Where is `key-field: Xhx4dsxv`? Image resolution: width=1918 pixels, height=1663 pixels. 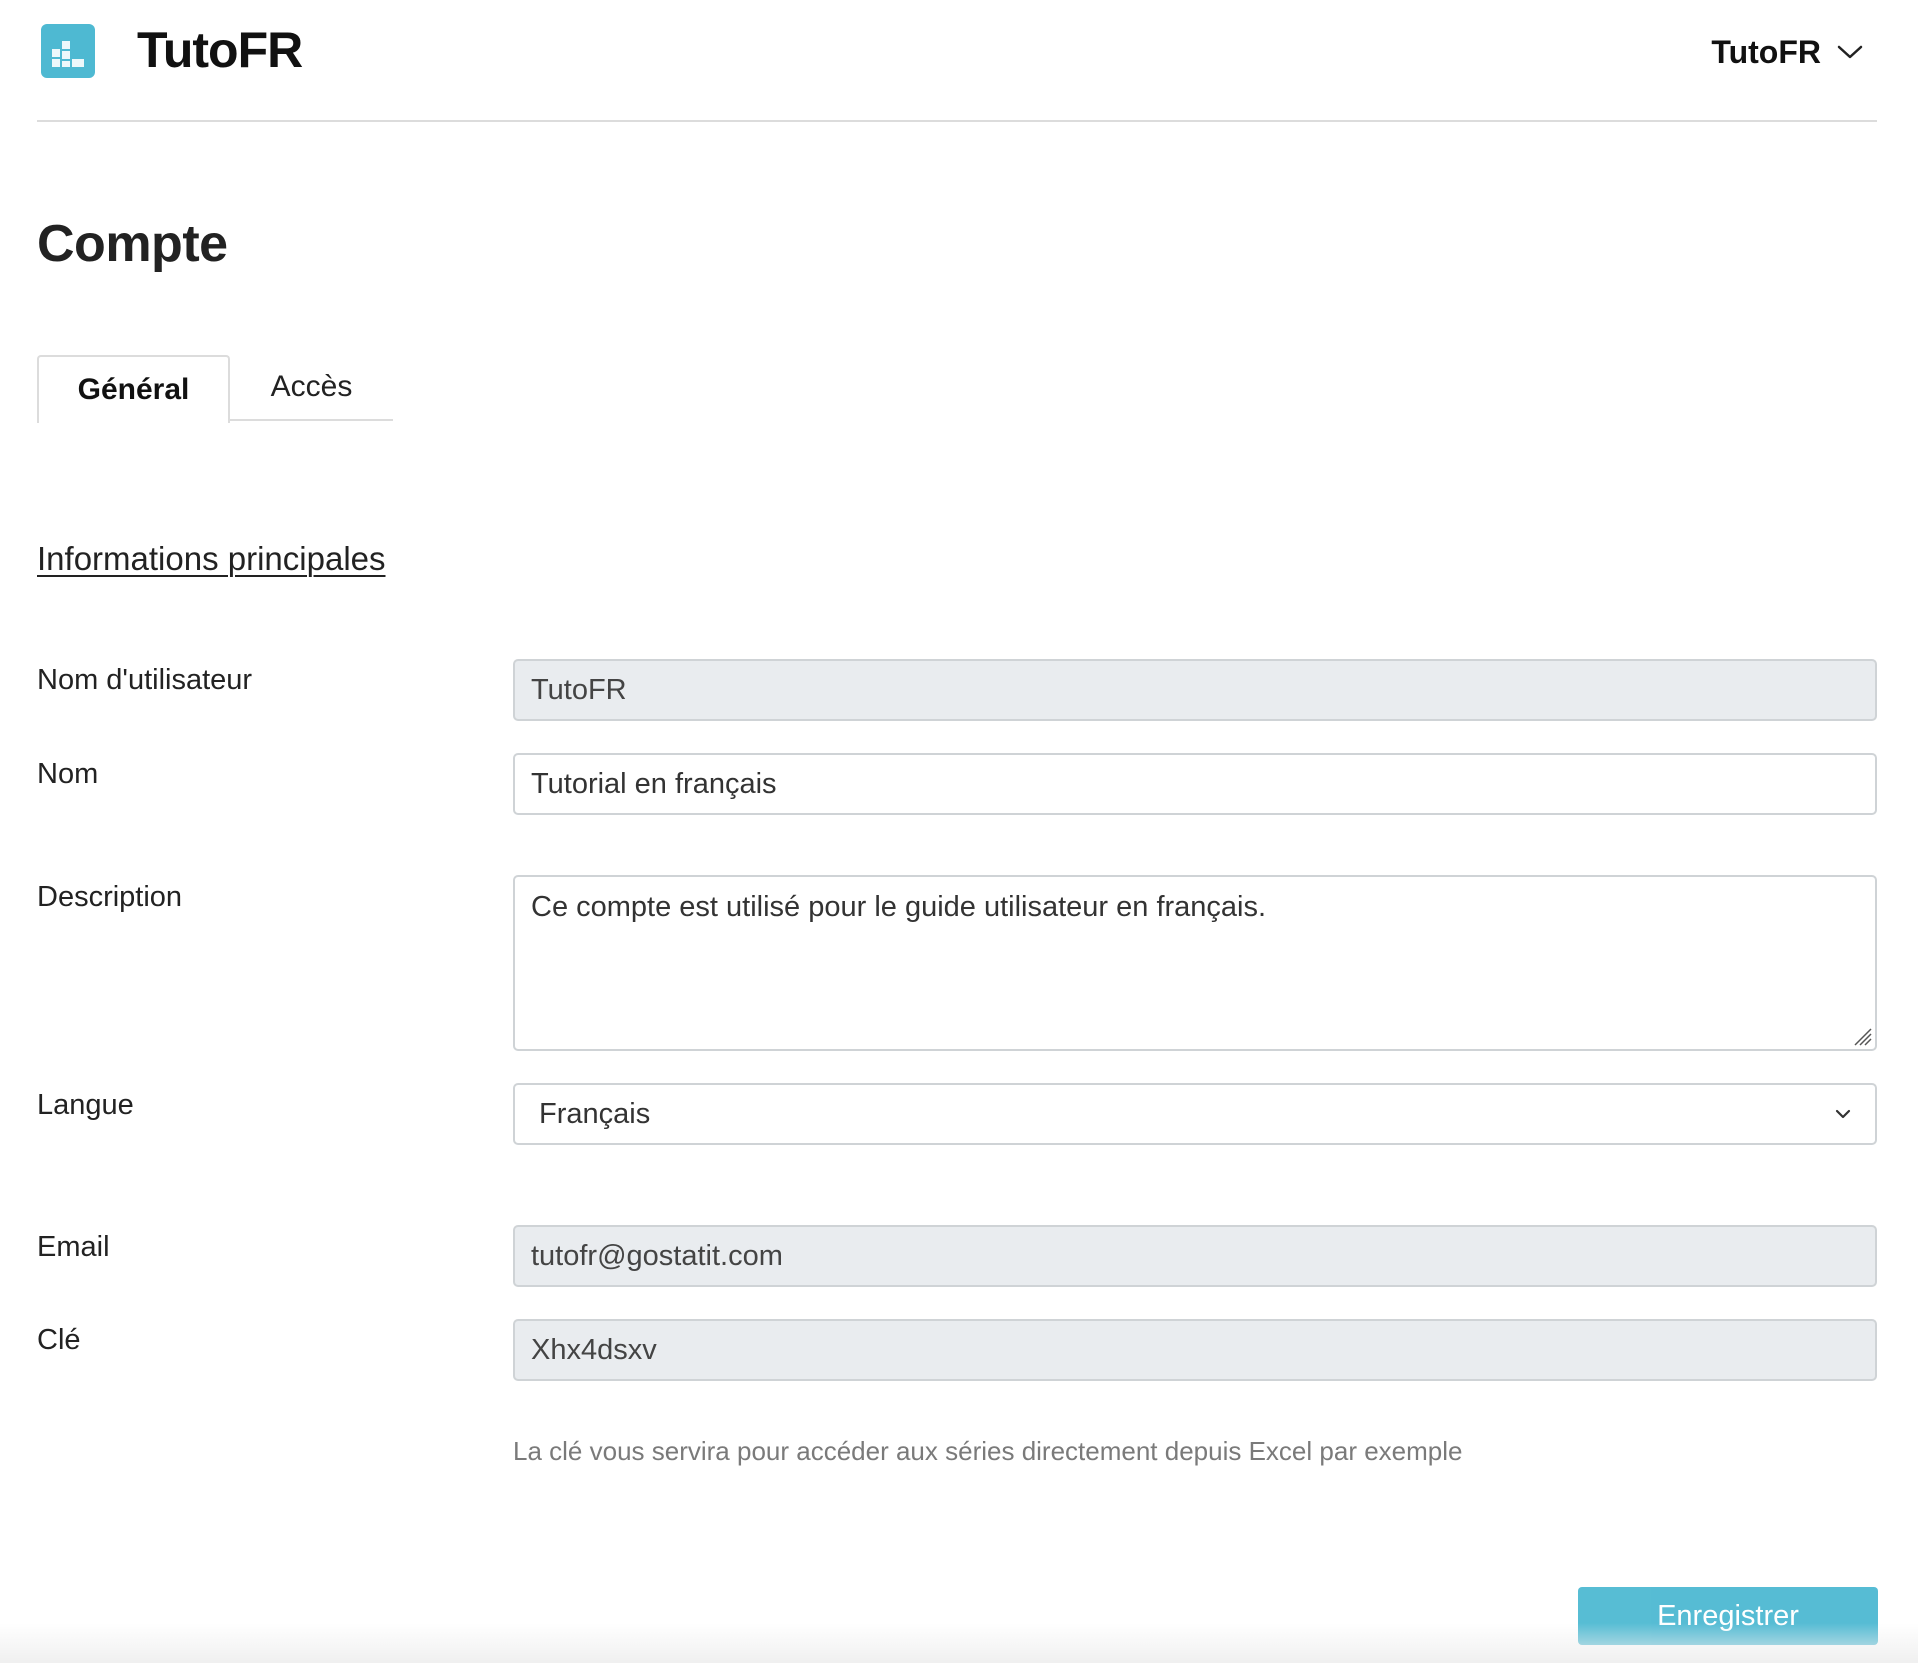 key-field: Xhx4dsxv is located at coordinates (1195, 1350).